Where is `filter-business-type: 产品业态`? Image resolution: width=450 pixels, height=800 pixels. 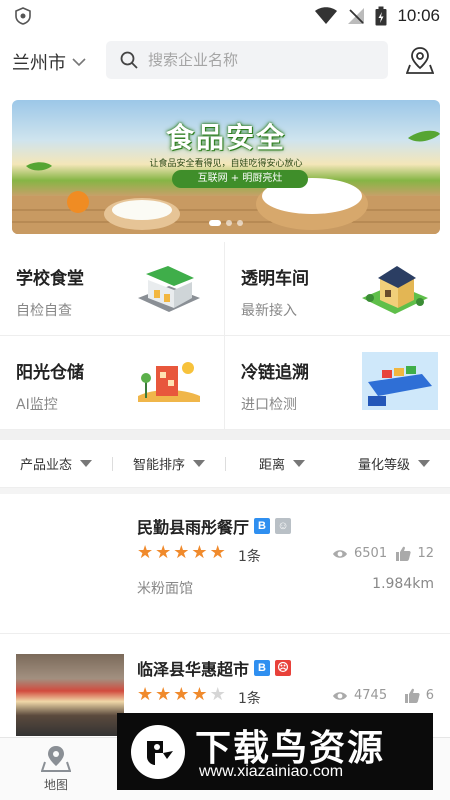
filter-business-type: 产品业态 is located at coordinates (56, 463).